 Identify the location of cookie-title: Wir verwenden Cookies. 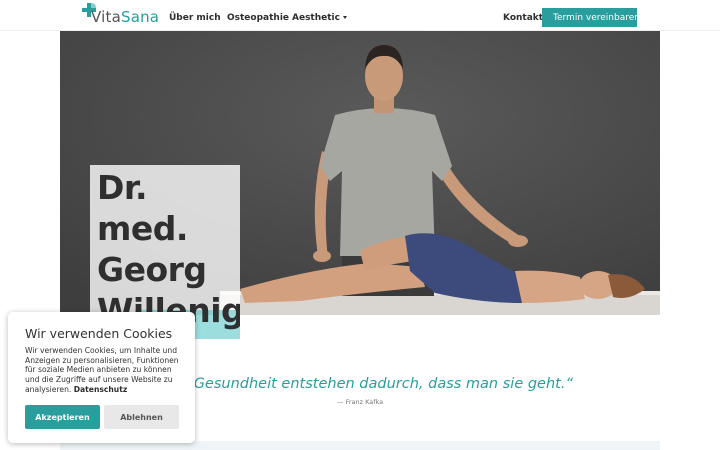
(99, 333).